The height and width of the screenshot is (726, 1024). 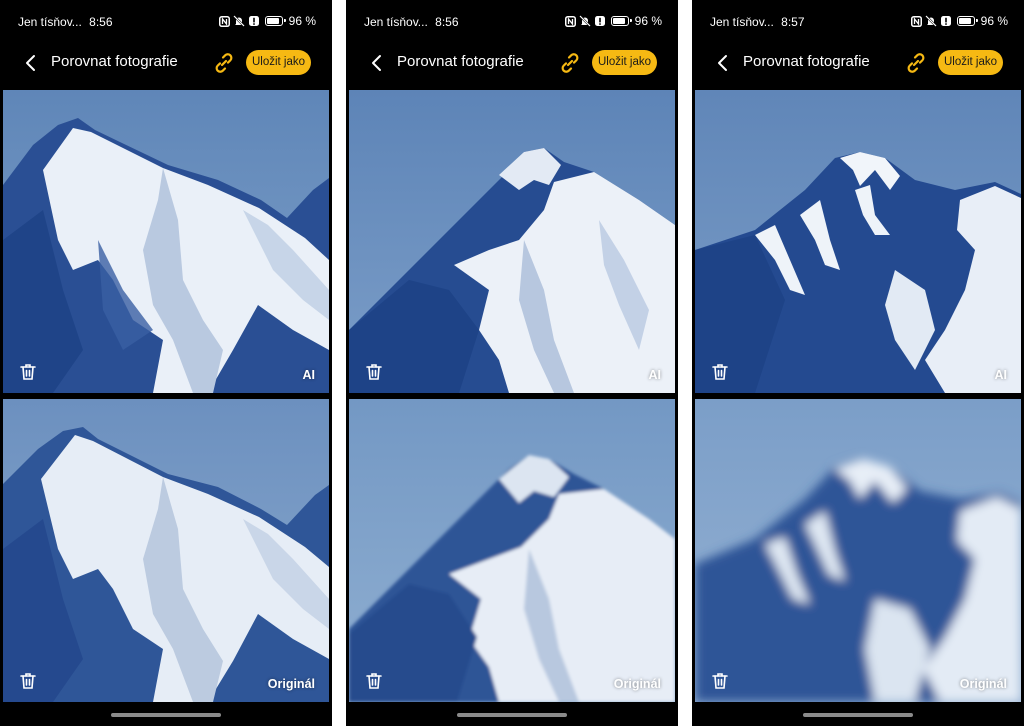 What do you see at coordinates (793, 22) in the screenshot?
I see `clock-time: 8:57` at bounding box center [793, 22].